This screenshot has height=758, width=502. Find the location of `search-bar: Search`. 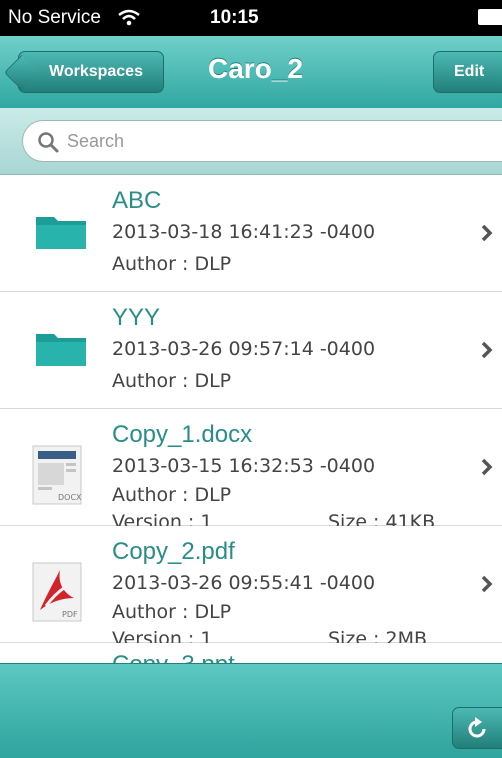

search-bar: Search is located at coordinates (251, 141).